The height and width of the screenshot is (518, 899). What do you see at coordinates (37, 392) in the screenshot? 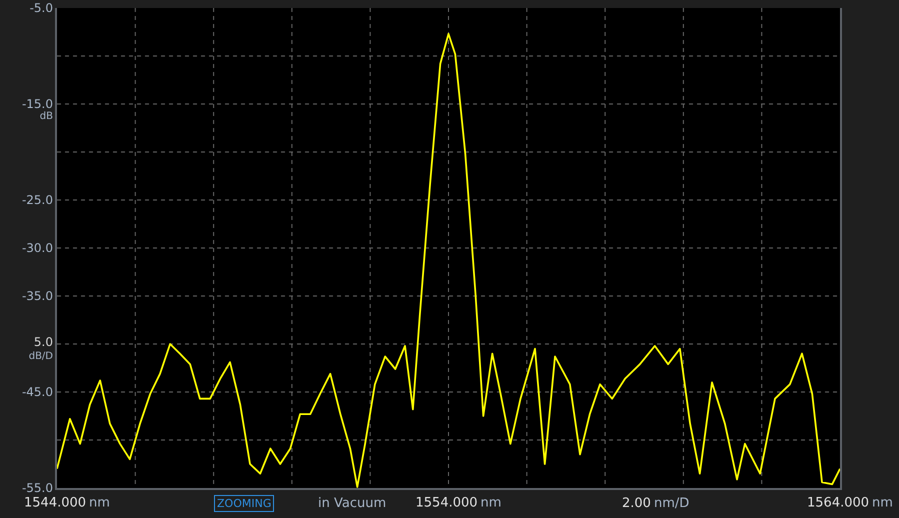
I see `y-axis-label: -45.0` at bounding box center [37, 392].